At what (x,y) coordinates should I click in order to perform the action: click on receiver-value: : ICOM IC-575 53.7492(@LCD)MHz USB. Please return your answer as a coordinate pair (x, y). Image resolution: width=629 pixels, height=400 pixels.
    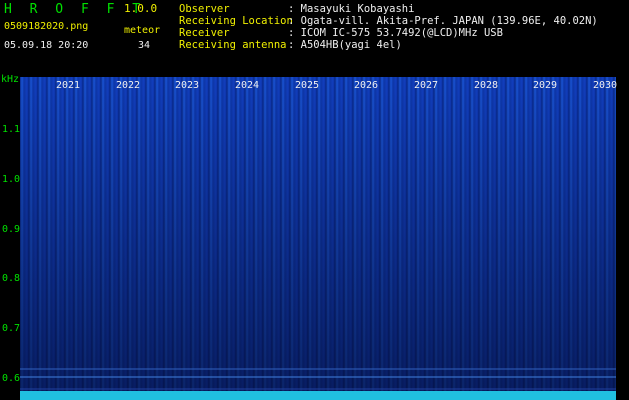
    Looking at the image, I should click on (395, 33).